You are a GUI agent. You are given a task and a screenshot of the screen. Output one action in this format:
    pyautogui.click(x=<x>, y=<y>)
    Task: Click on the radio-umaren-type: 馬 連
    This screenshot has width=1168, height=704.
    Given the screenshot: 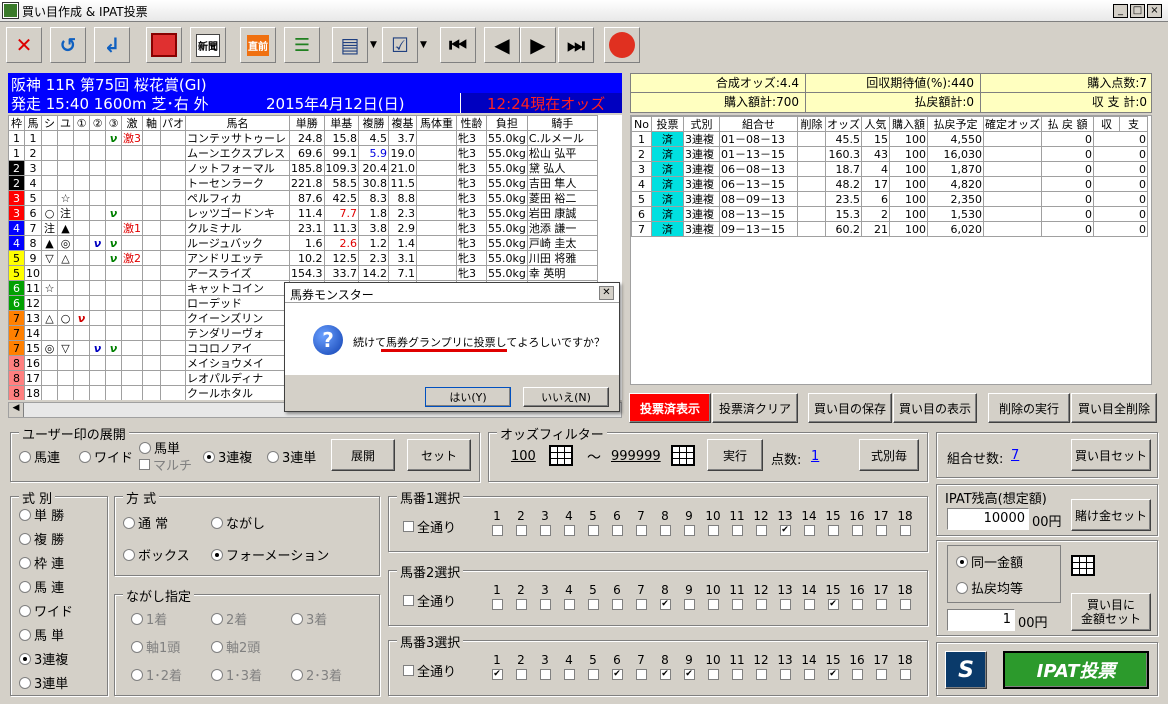 What is the action you would take?
    pyautogui.click(x=41, y=586)
    